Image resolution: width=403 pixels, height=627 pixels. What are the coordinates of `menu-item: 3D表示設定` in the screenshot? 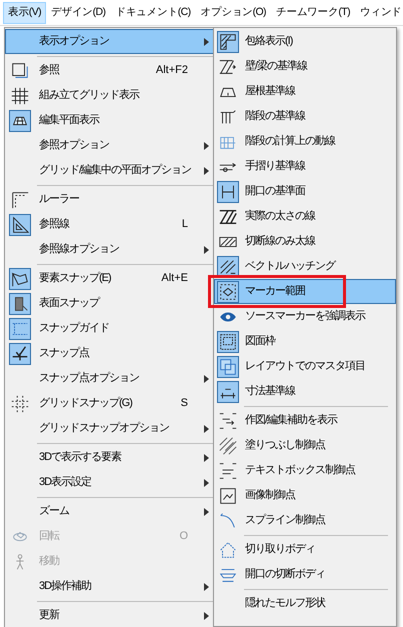 It's located at (110, 482).